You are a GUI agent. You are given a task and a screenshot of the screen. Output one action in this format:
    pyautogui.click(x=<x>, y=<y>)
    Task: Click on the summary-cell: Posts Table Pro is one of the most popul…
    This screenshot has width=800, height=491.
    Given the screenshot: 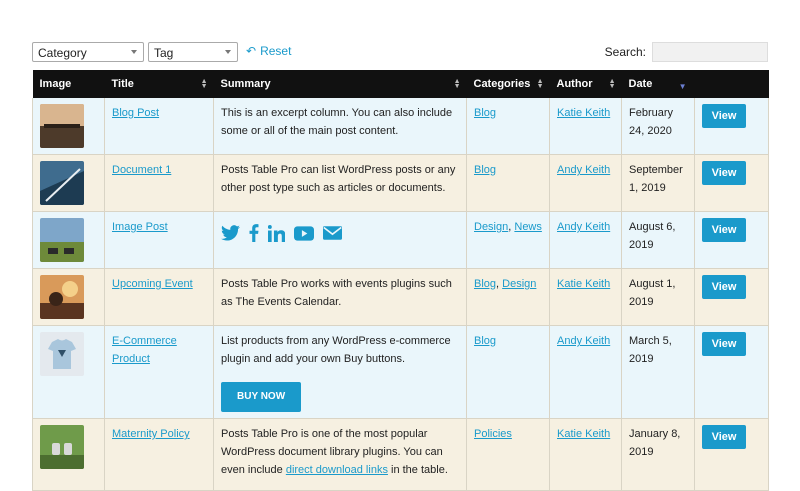 What is the action you would take?
    pyautogui.click(x=340, y=454)
    